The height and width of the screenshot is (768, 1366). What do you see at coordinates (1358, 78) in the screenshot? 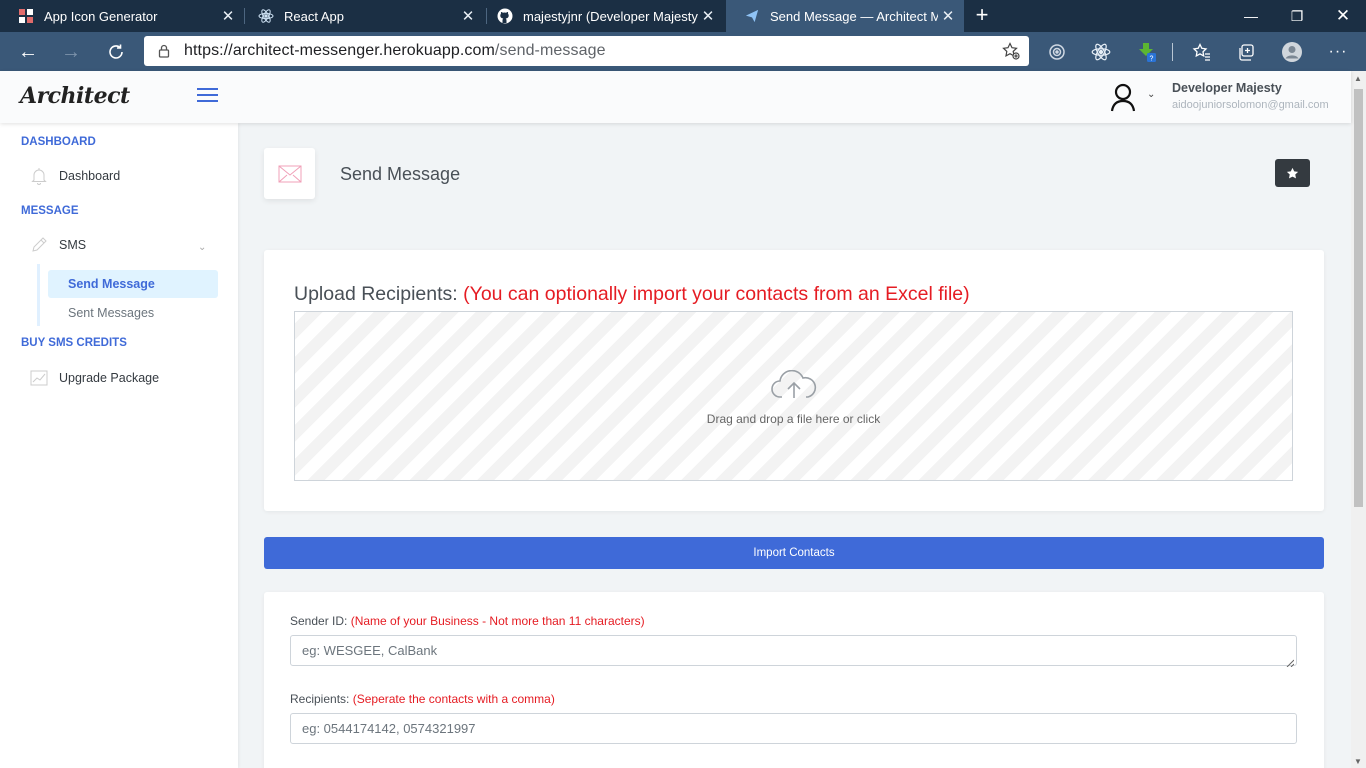
I see `scroll-up-icon: ▲` at bounding box center [1358, 78].